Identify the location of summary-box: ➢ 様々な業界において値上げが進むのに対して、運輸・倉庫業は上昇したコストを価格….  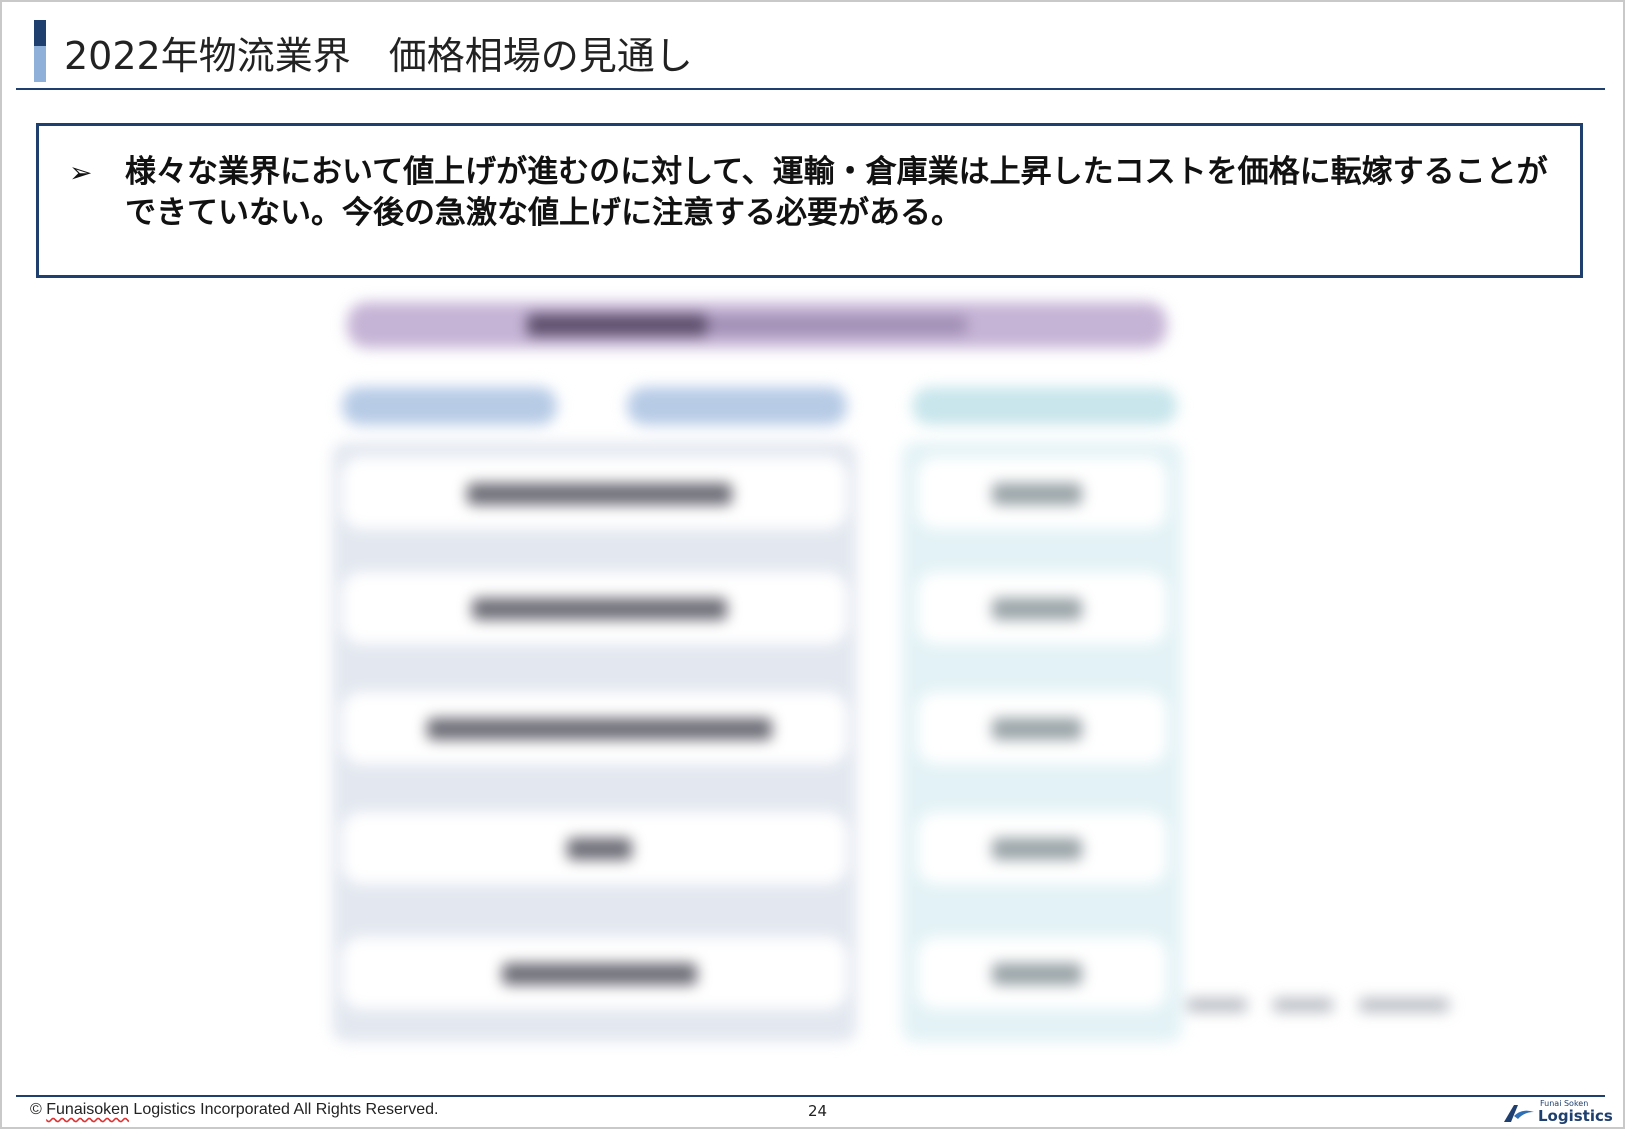
(809, 200).